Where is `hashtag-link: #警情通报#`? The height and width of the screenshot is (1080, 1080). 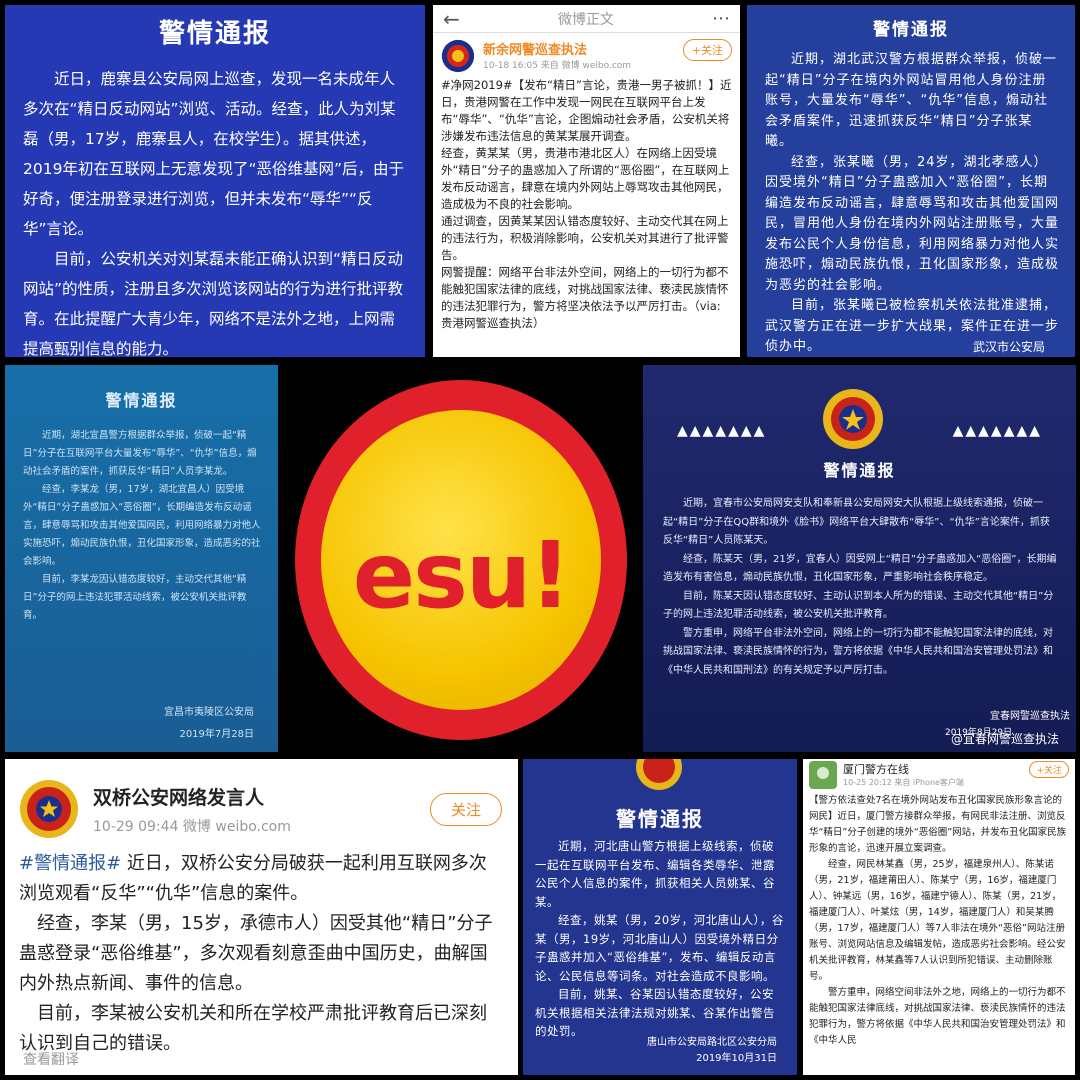 hashtag-link: #警情通报# is located at coordinates (70, 863).